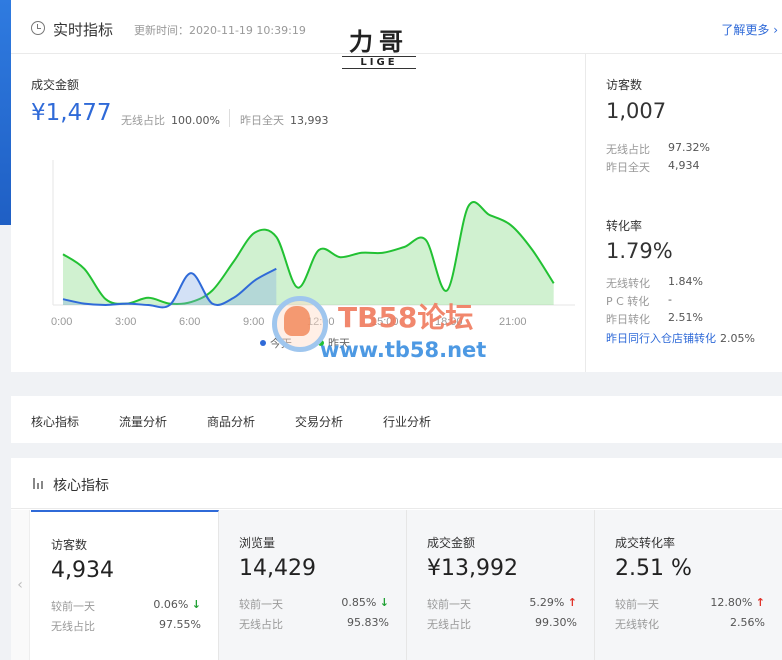 Image resolution: width=782 pixels, height=660 pixels. What do you see at coordinates (653, 166) in the screenshot?
I see `visitors-yesterday: 昨日全天 4,934` at bounding box center [653, 166].